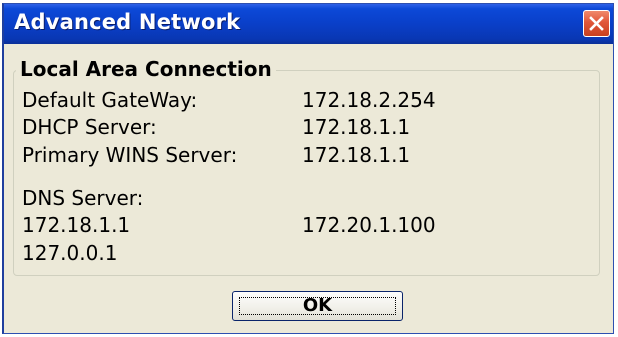  What do you see at coordinates (356, 127) in the screenshot?
I see `dhcp-server-value: 172.18.1.1` at bounding box center [356, 127].